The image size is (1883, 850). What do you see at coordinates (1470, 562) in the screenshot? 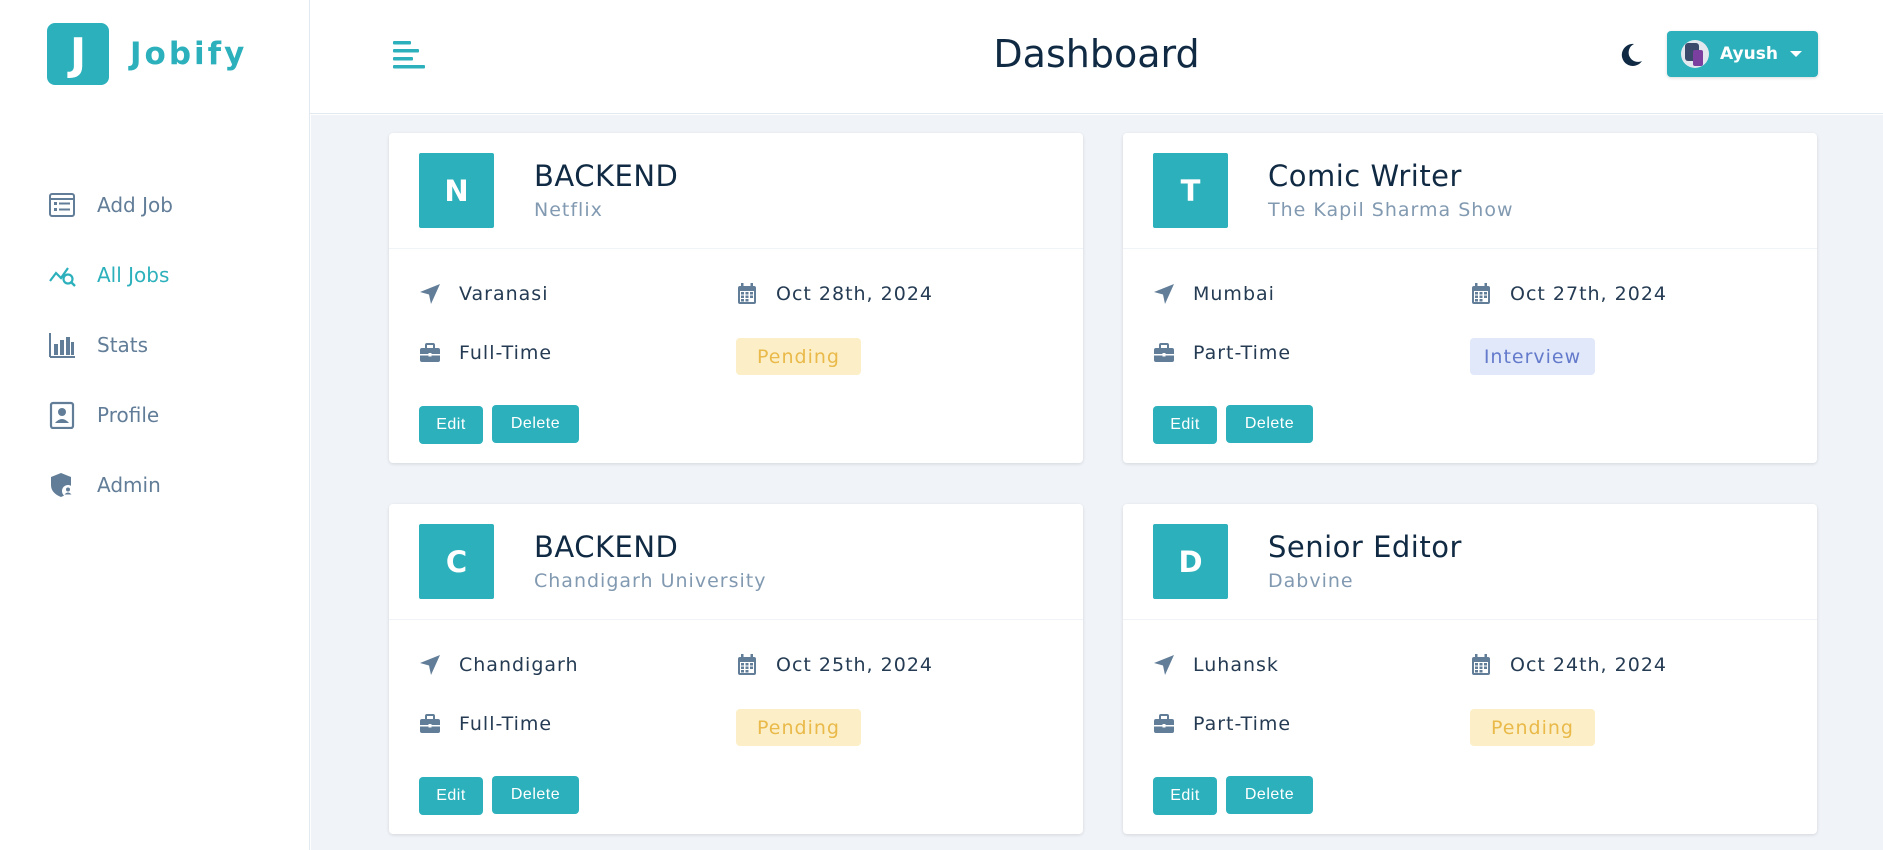
I see `job-card-header: D Senior Editor Dabvine` at bounding box center [1470, 562].